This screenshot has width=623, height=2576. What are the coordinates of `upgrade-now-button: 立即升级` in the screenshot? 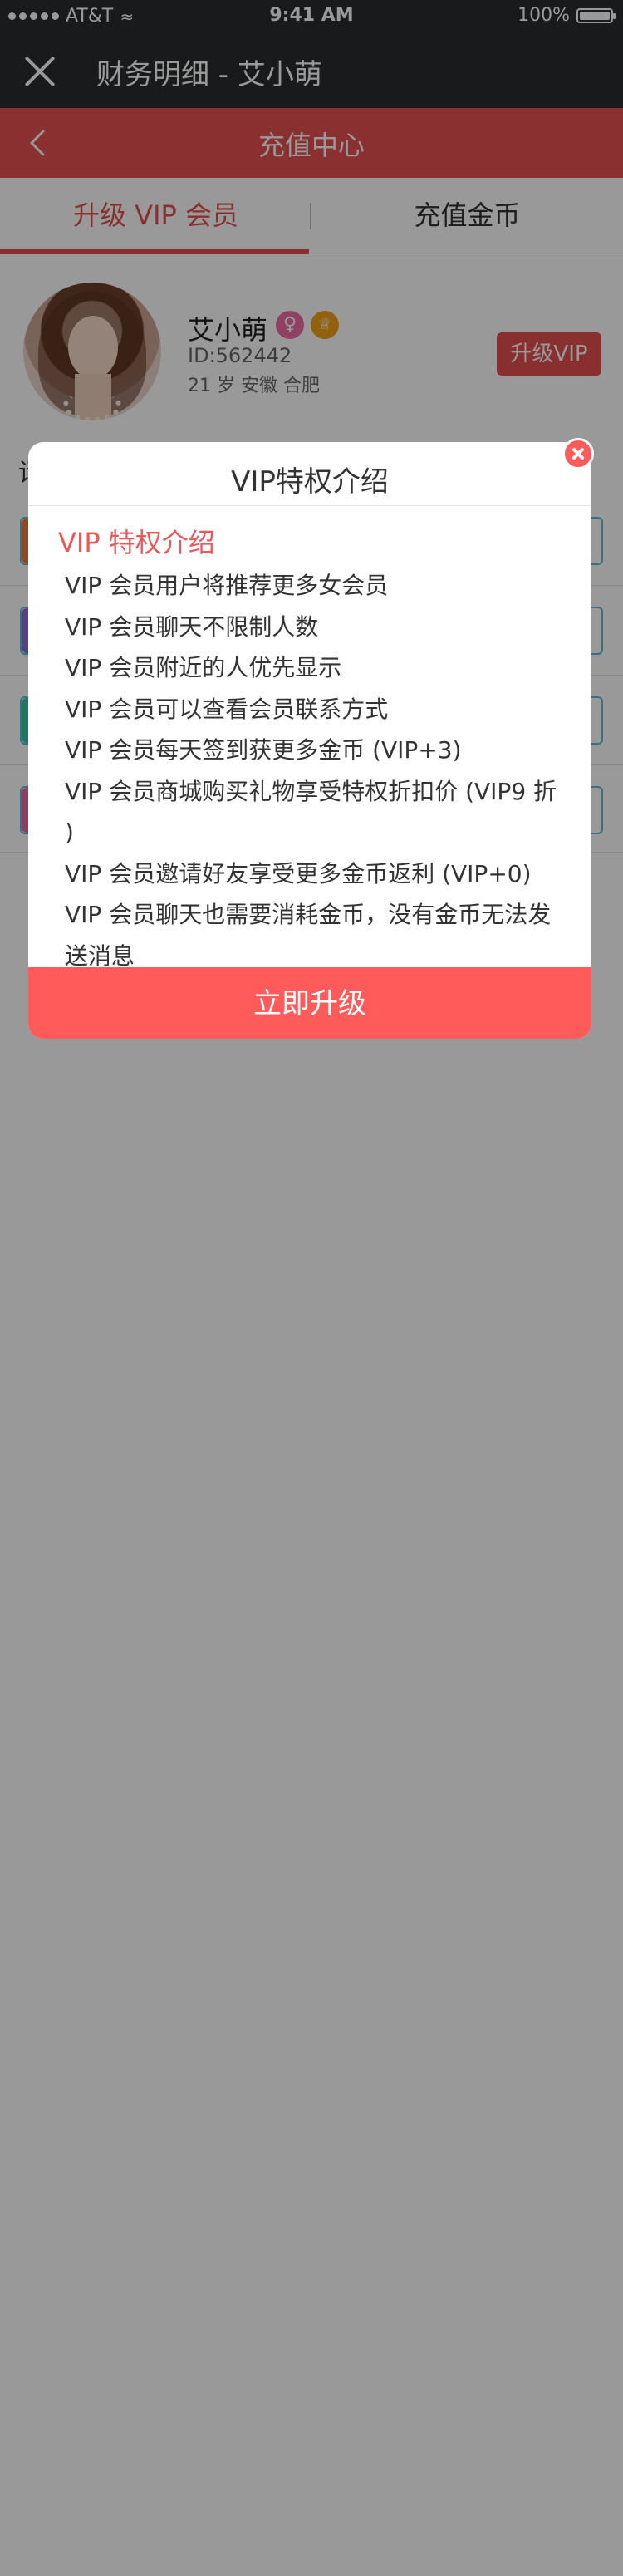 It's located at (309, 1003).